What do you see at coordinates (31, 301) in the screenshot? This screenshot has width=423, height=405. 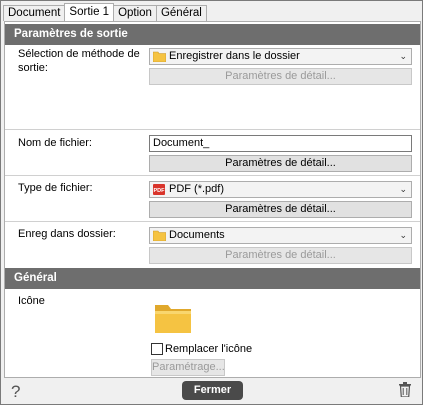 I see `icon-label: Icône` at bounding box center [31, 301].